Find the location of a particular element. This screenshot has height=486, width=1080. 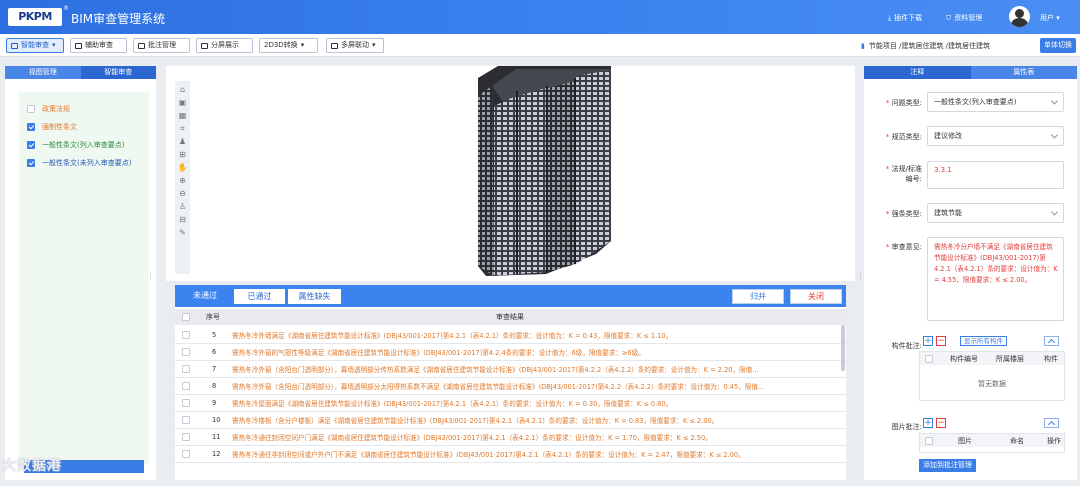

multi-link-button: 多屏联动 ▾ is located at coordinates (355, 45).